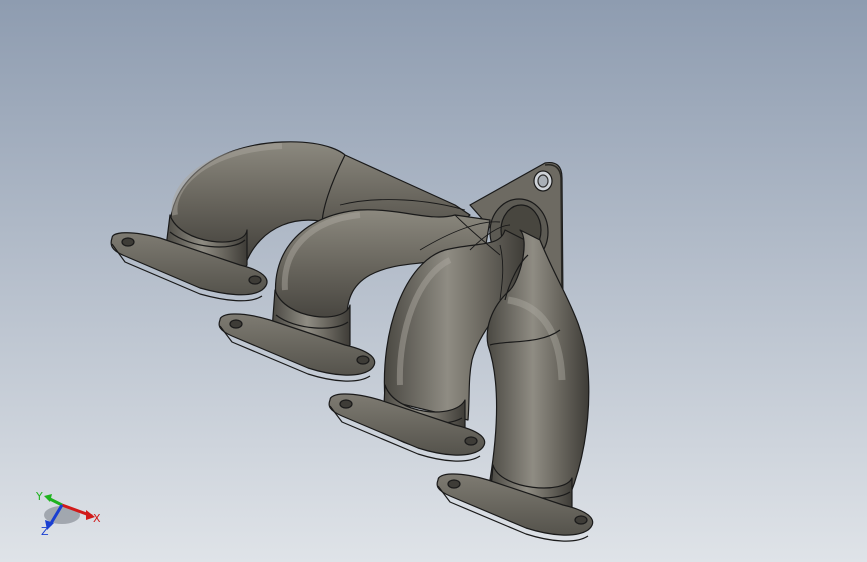  I want to click on triad-z-label: Z, so click(45, 531).